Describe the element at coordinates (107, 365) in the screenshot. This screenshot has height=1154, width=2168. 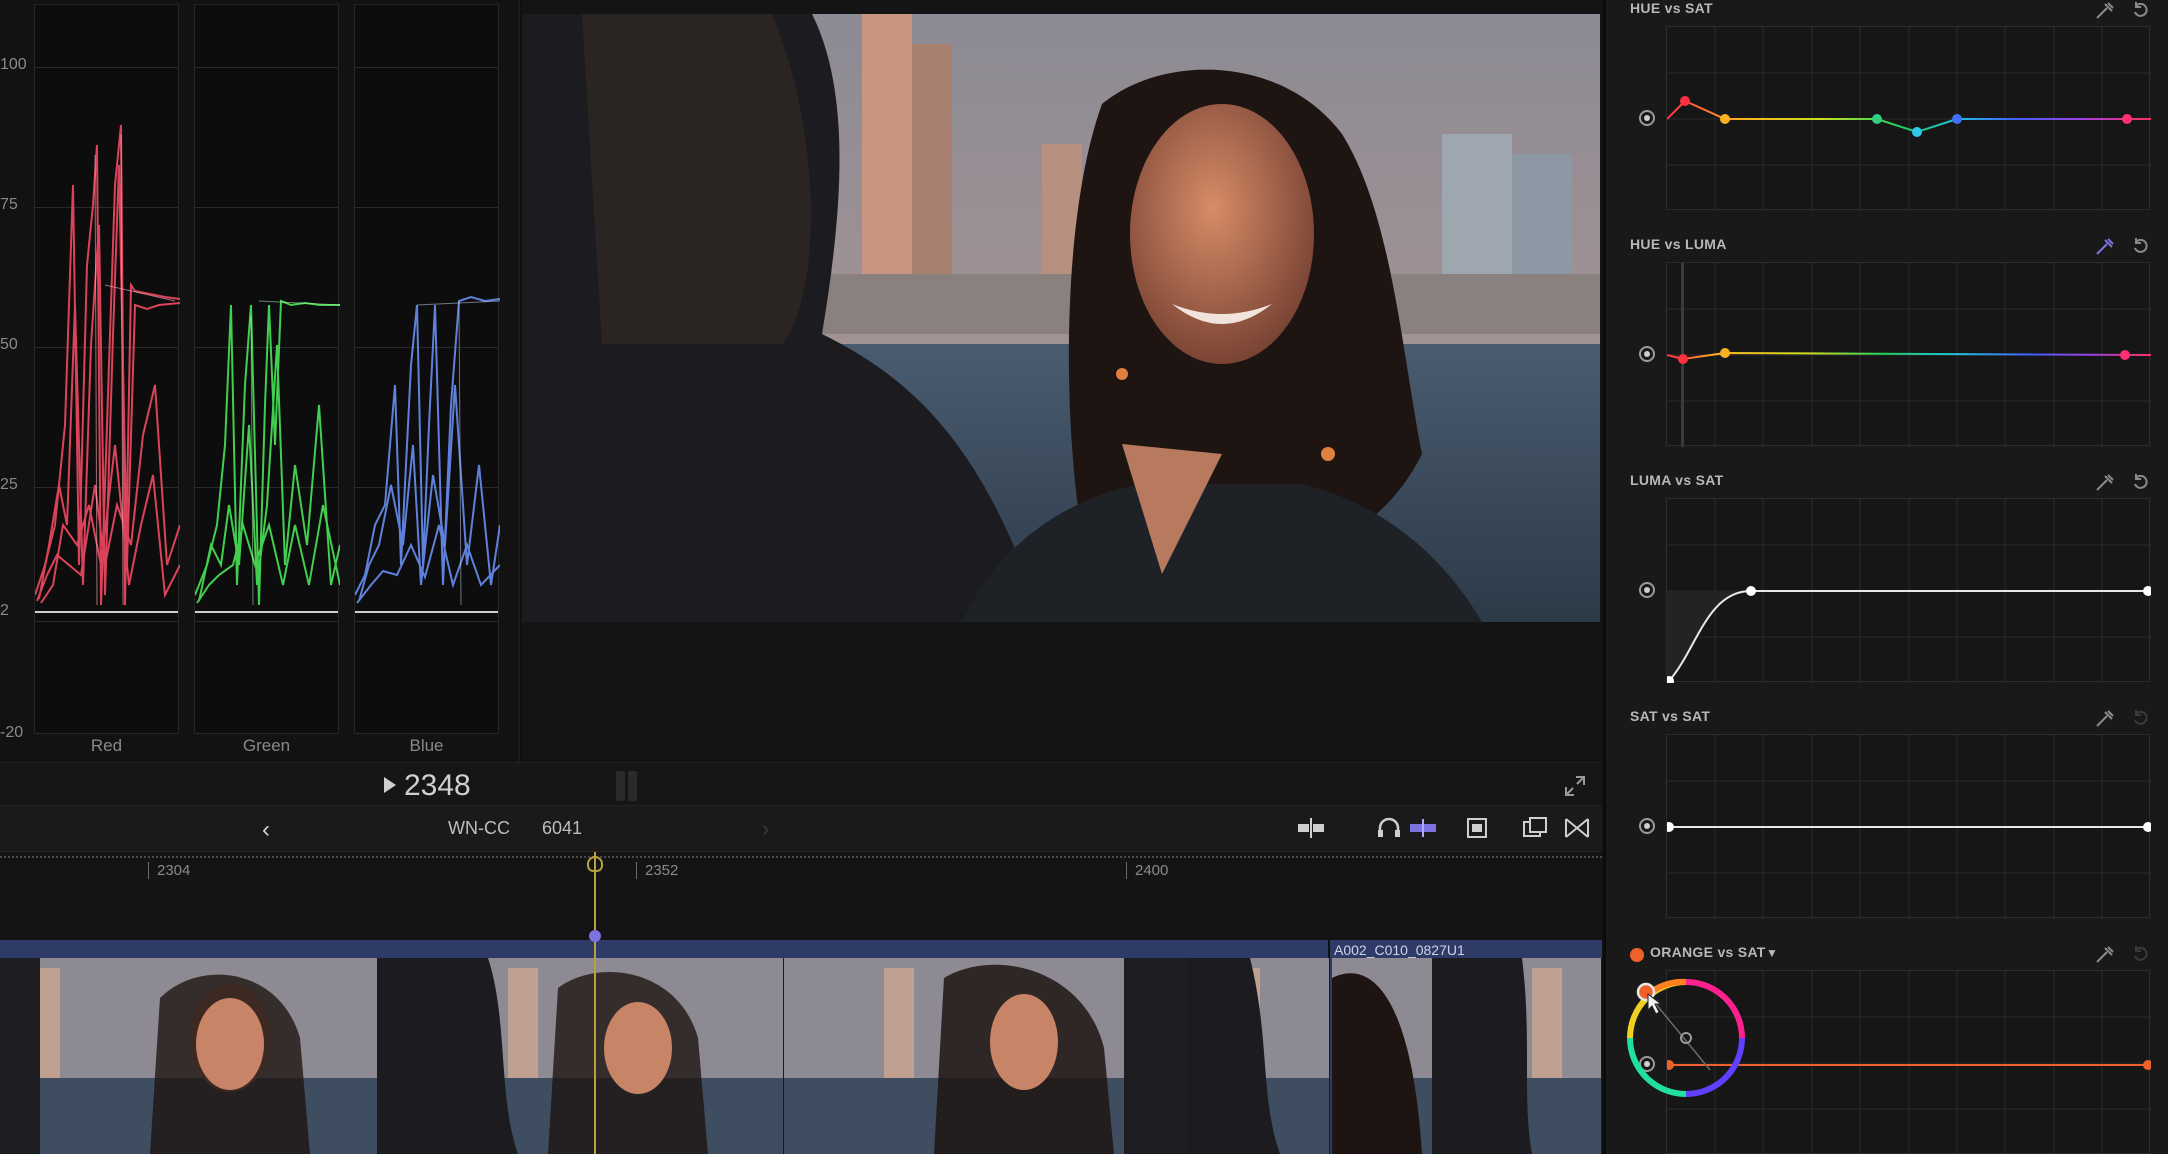
I see `red-waveform-trace` at that location.